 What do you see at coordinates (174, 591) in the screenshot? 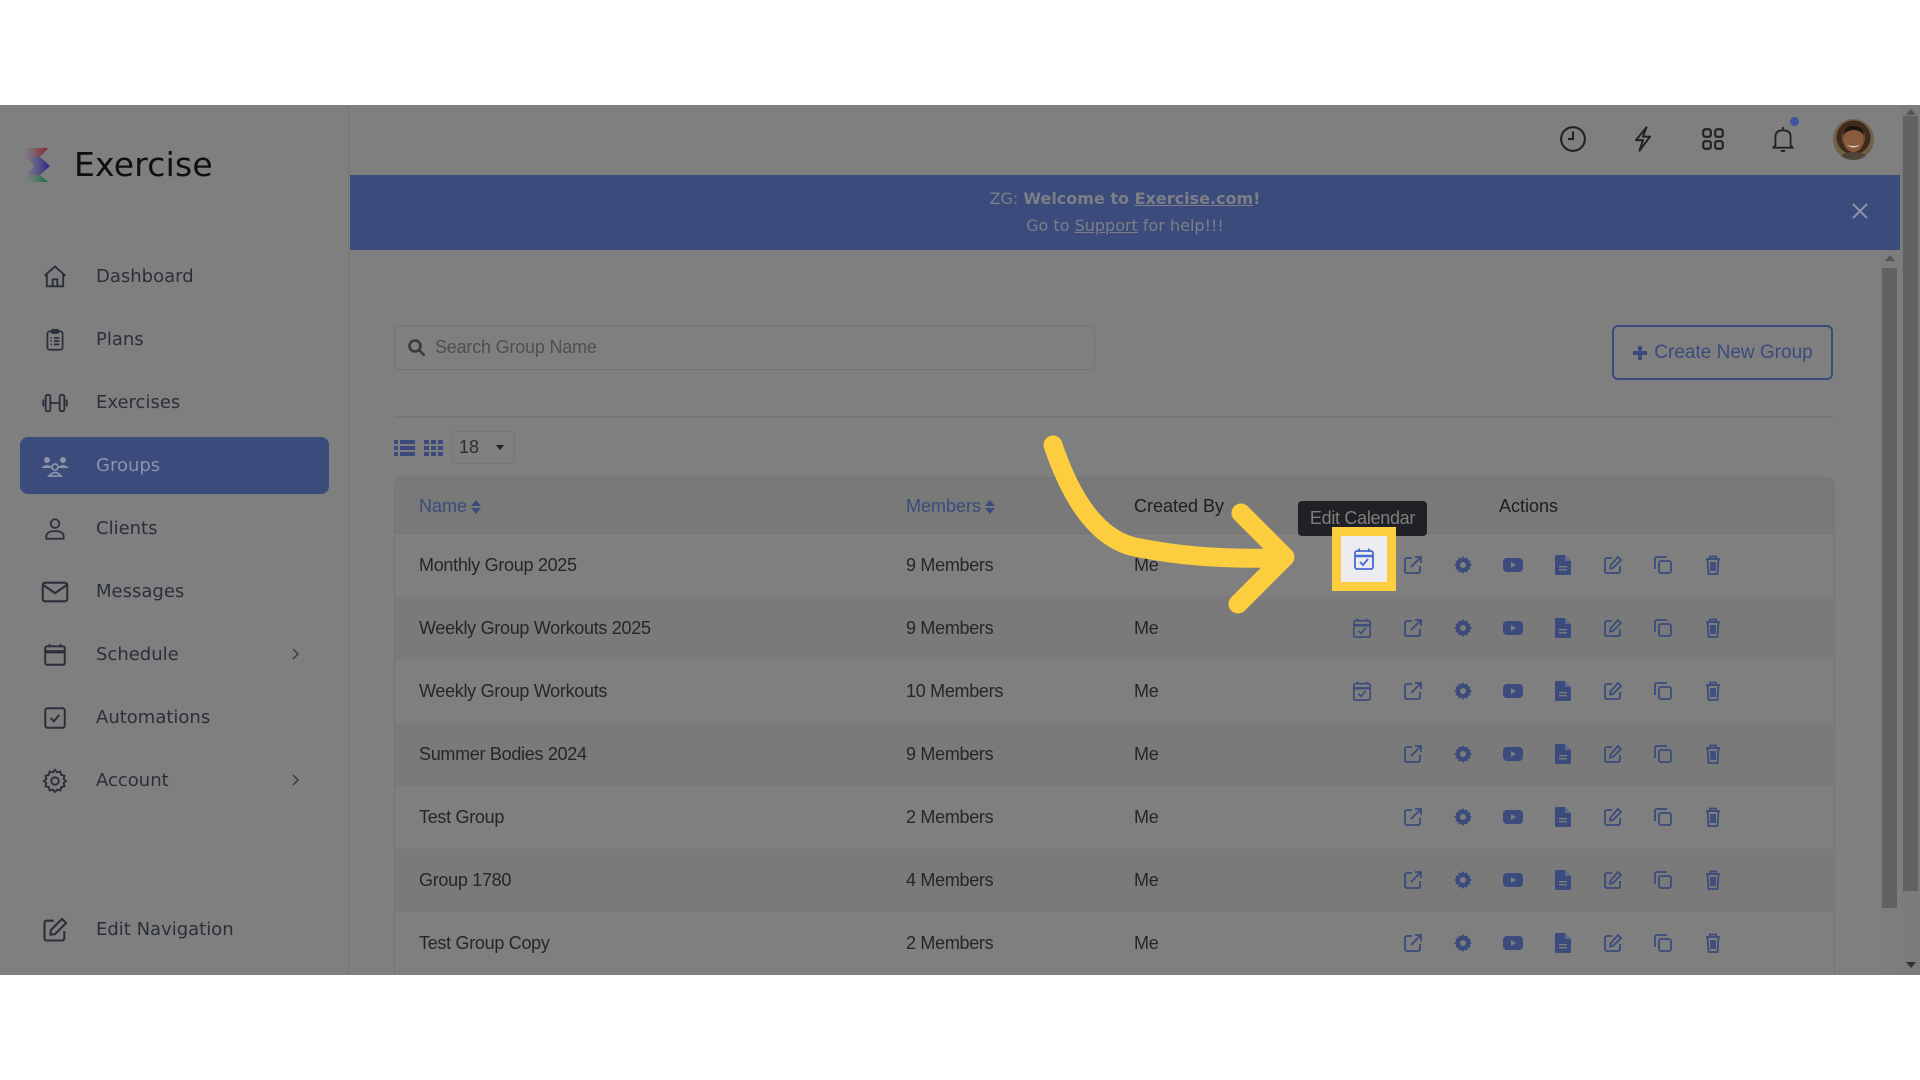
I see `sidebar-item-messages: Messages` at bounding box center [174, 591].